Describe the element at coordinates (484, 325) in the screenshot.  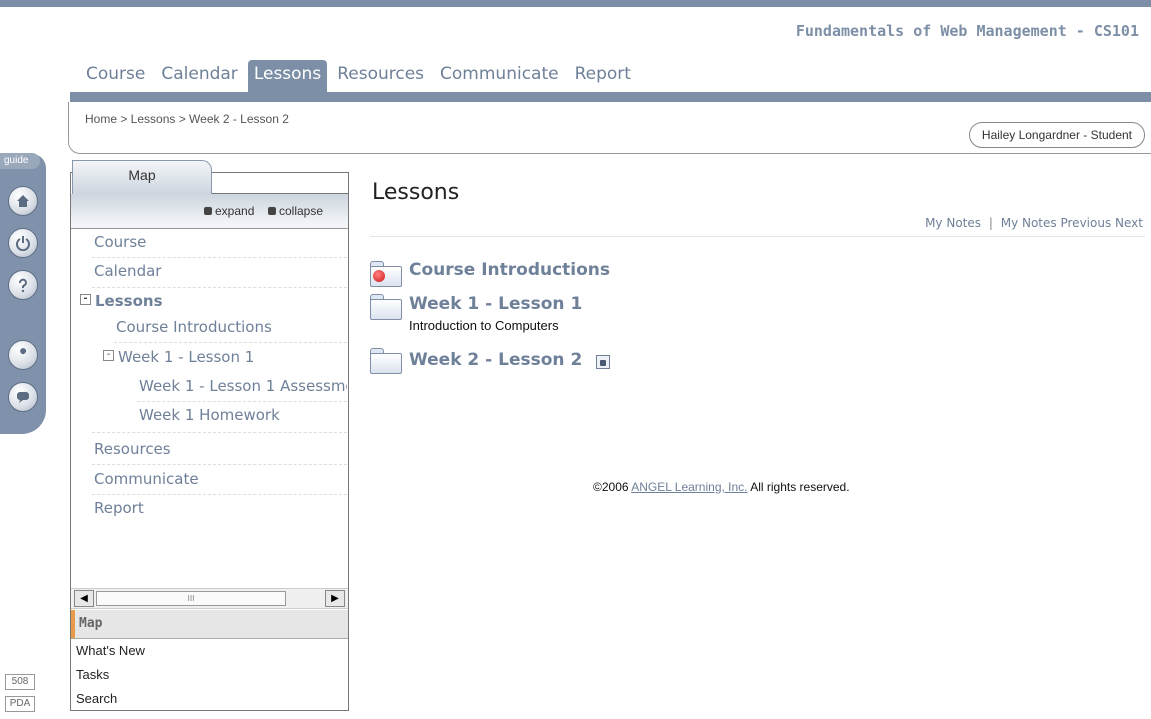
I see `lesson-subtitle-week1: Introduction to Computers` at that location.